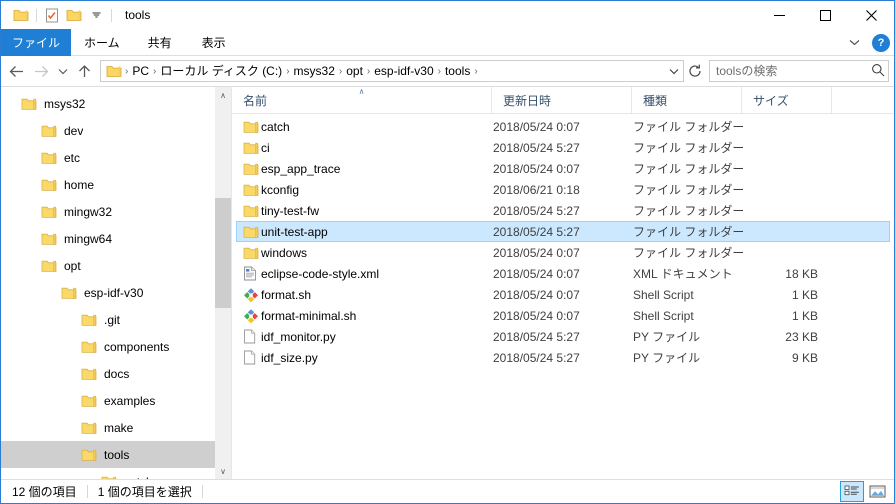 This screenshot has height=504, width=895. I want to click on forward-button, so click(41, 71).